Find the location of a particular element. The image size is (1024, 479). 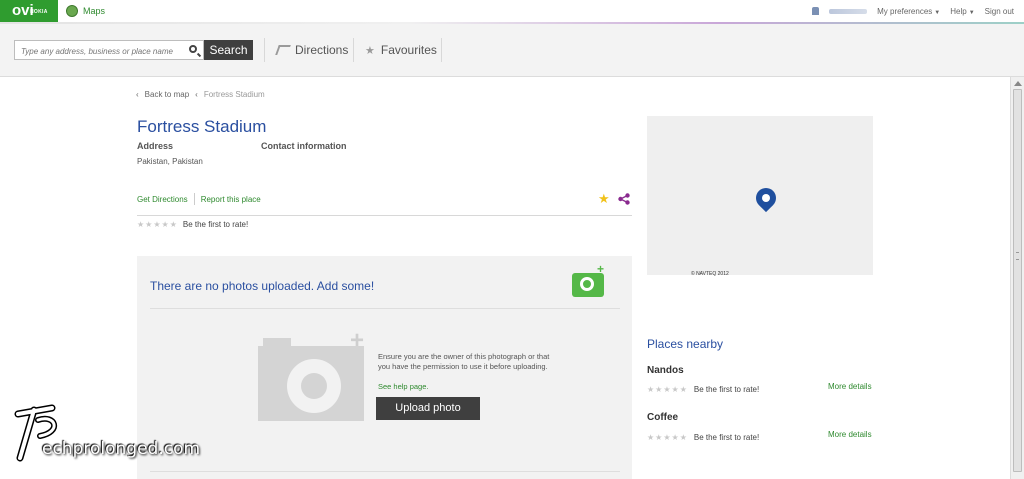

help-page-link: See help page. is located at coordinates (403, 386).